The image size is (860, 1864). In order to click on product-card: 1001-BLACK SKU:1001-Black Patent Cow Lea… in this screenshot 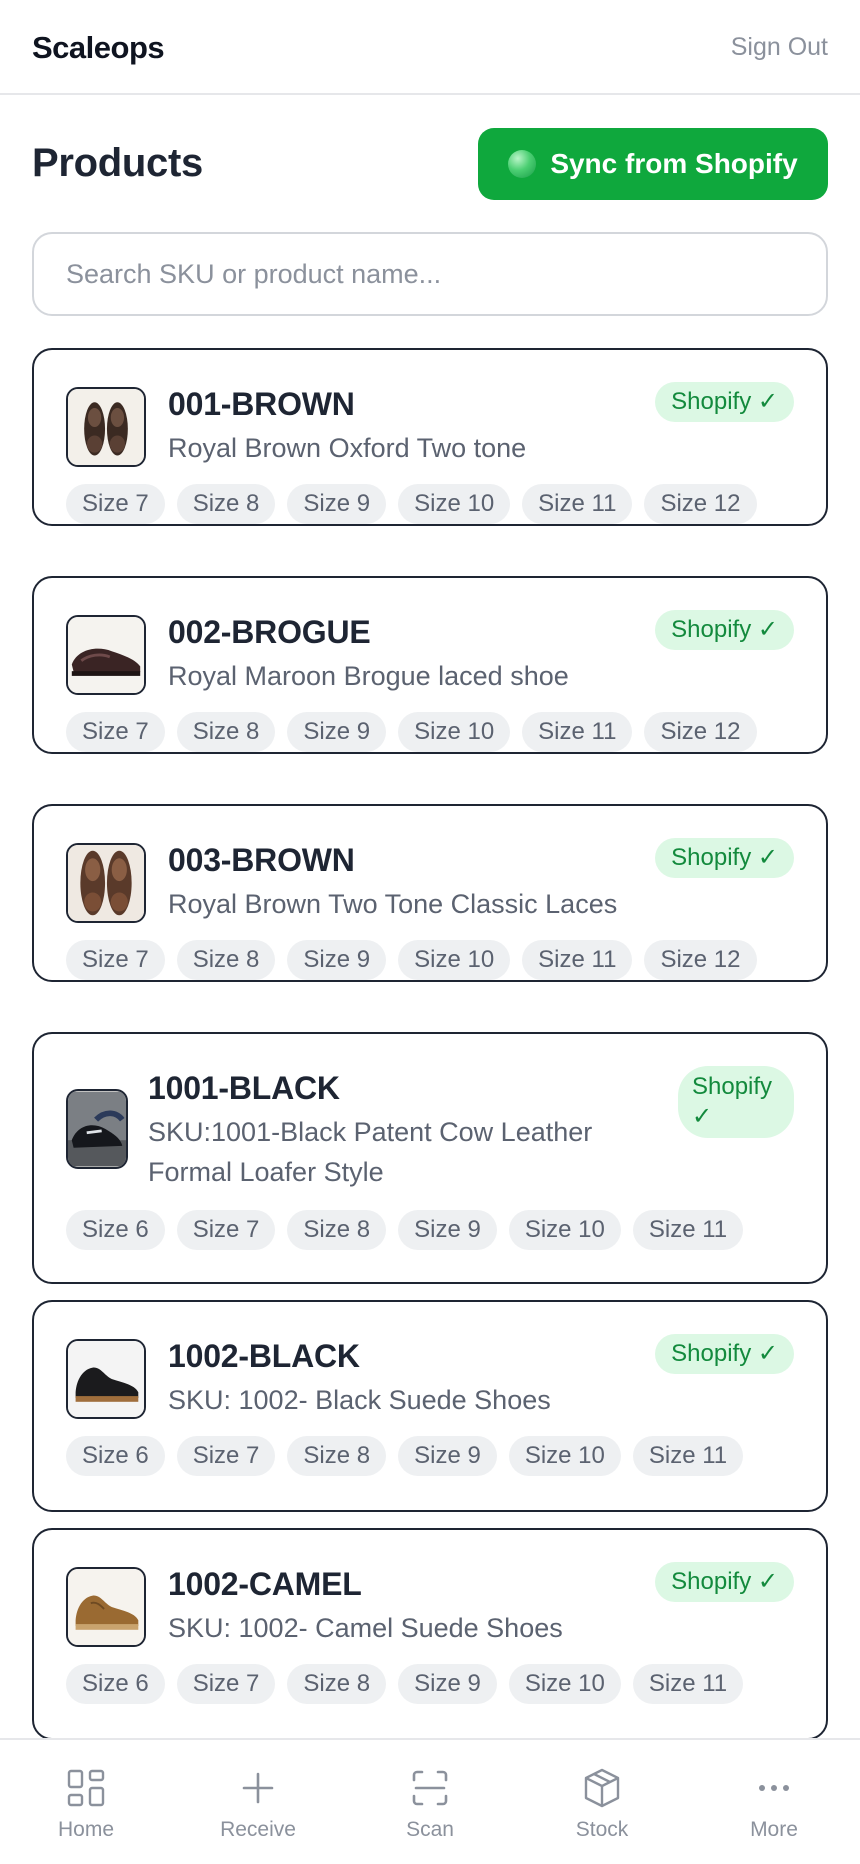, I will do `click(430, 1158)`.